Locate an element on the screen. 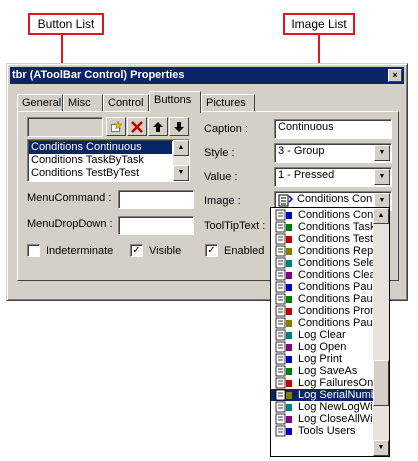 Image resolution: width=418 pixels, height=461 pixels. menu-dropdown-input is located at coordinates (156, 225).